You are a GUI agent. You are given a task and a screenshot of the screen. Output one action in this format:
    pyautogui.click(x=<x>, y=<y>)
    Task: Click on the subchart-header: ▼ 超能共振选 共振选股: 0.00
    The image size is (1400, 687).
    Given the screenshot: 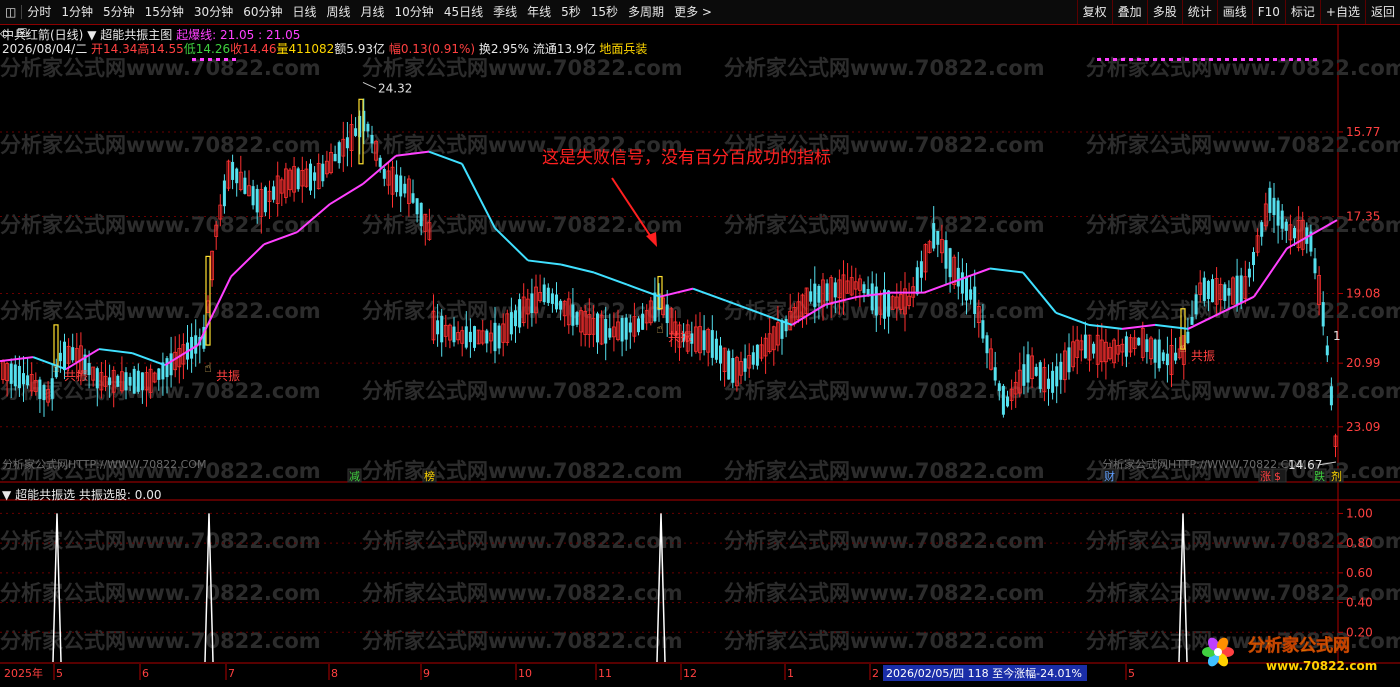 What is the action you would take?
    pyautogui.click(x=81, y=494)
    